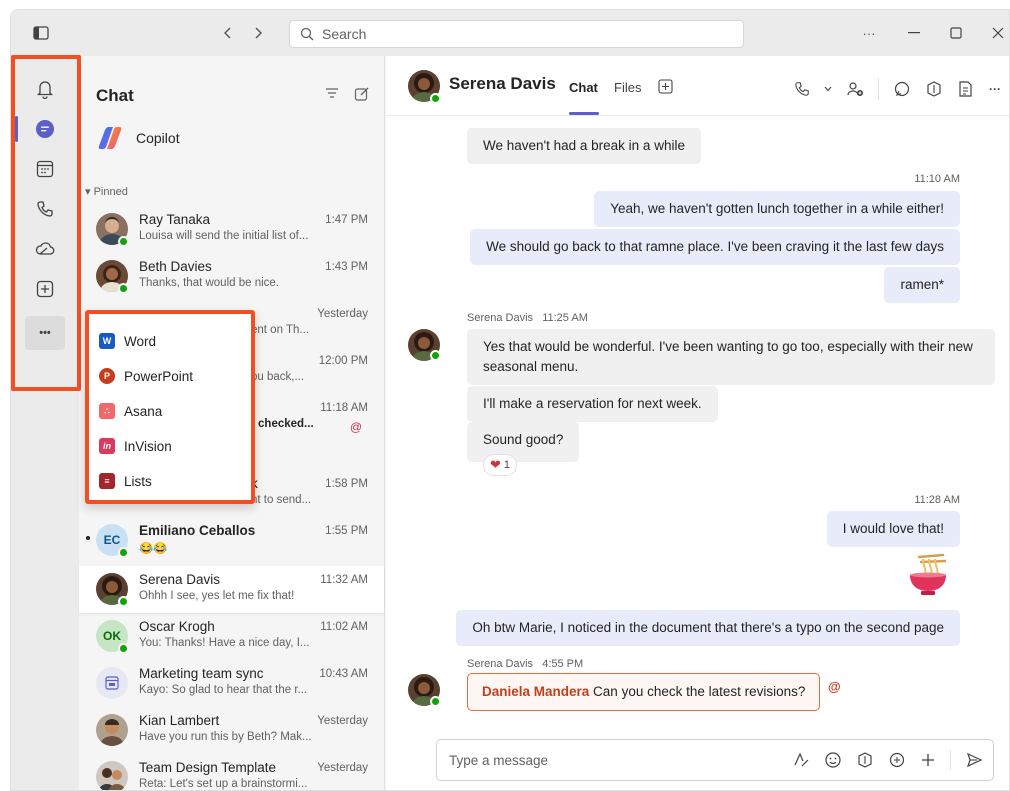 The image size is (1010, 791). What do you see at coordinates (125, 481) in the screenshot?
I see `app-item-lists: ≡ Lists` at bounding box center [125, 481].